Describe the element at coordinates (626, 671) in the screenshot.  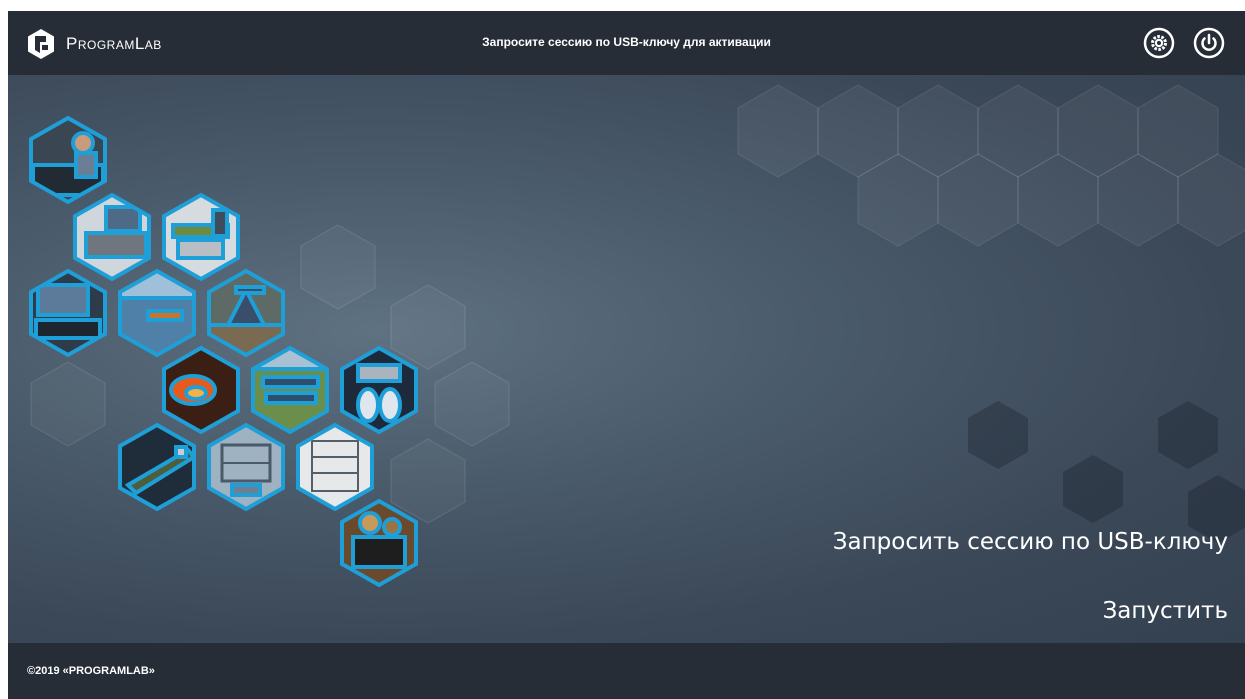
I see `footer-bar: ©2019 «PROGRAMLAB»` at that location.